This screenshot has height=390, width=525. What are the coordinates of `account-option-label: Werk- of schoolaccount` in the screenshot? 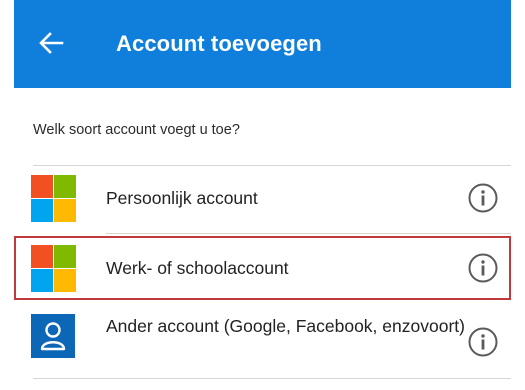 It's located at (197, 268).